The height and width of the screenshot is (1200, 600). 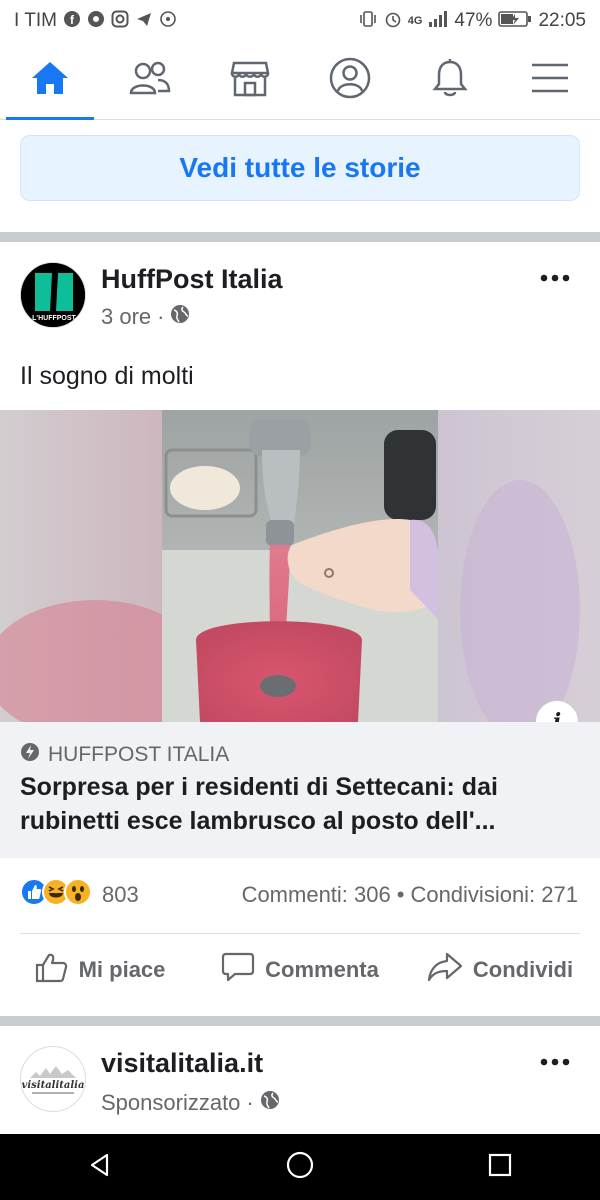 I want to click on menu-icon, so click(x=550, y=80).